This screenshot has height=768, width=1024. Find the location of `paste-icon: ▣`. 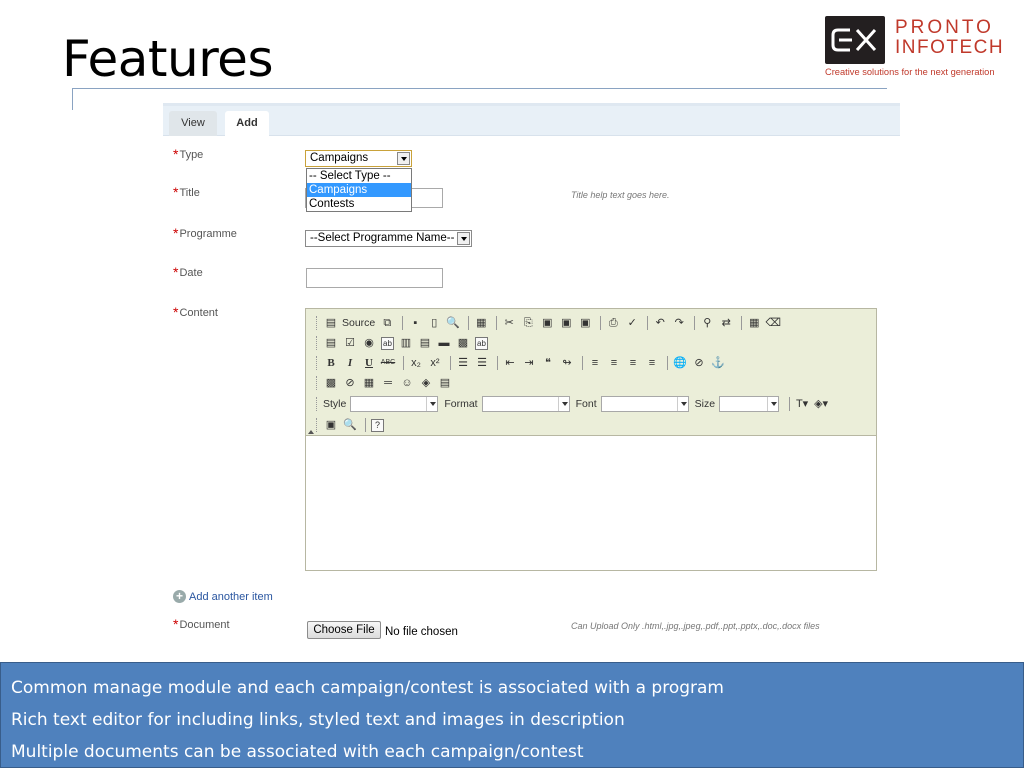

paste-icon: ▣ is located at coordinates (547, 323).